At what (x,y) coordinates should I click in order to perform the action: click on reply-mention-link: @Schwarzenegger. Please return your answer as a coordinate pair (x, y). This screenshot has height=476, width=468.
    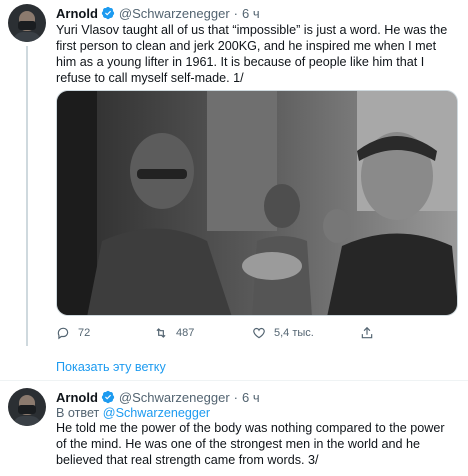
    Looking at the image, I should click on (156, 413).